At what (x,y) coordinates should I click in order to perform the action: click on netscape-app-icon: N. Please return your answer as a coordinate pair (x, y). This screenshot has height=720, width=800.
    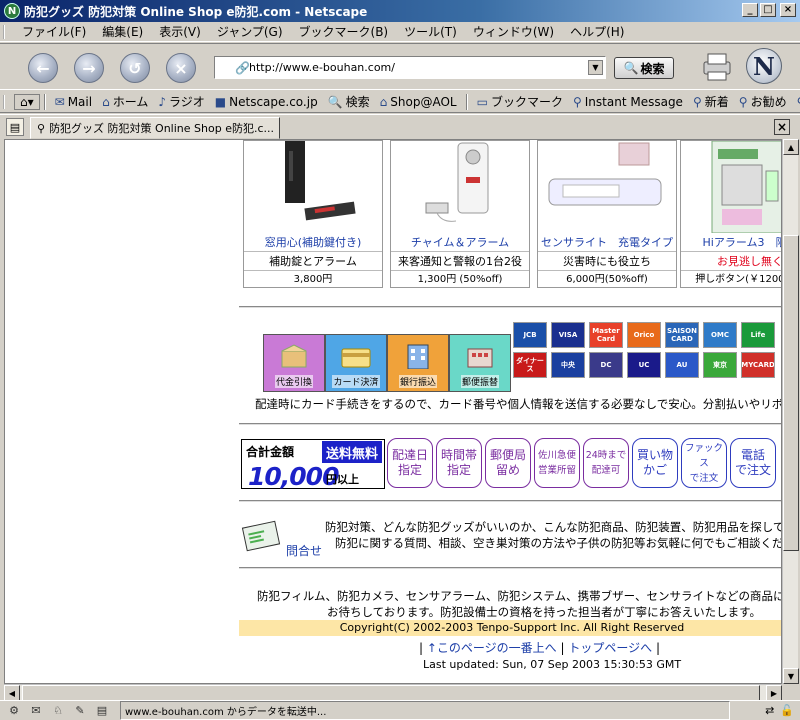
    Looking at the image, I should click on (12, 11).